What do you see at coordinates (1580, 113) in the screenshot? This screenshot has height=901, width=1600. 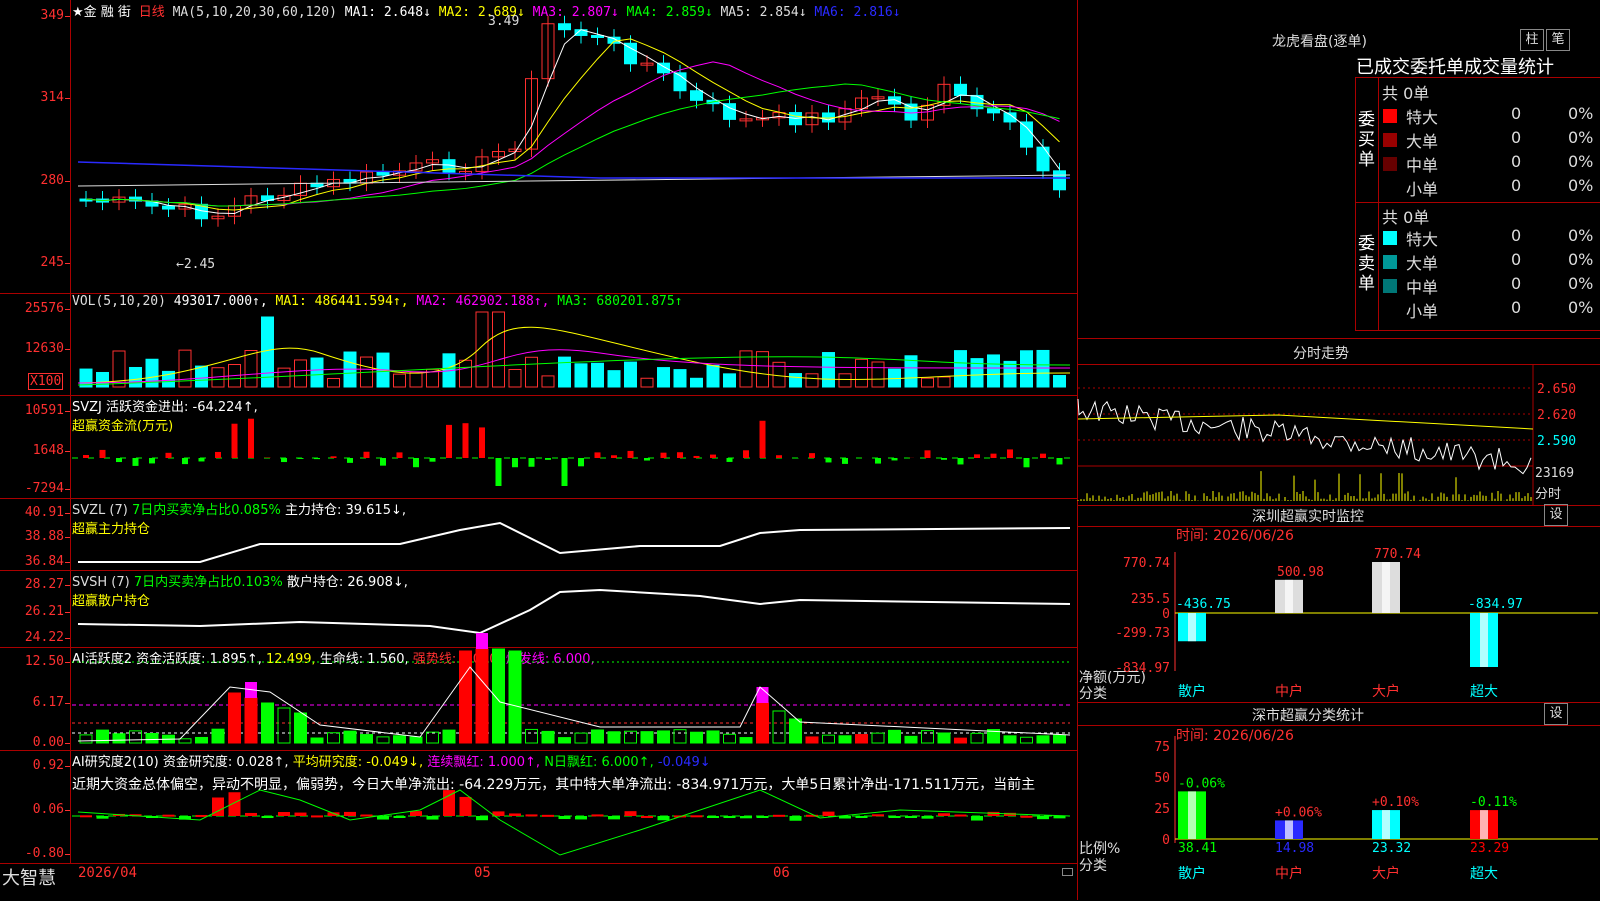 I see `buy-row-pct: 0%` at bounding box center [1580, 113].